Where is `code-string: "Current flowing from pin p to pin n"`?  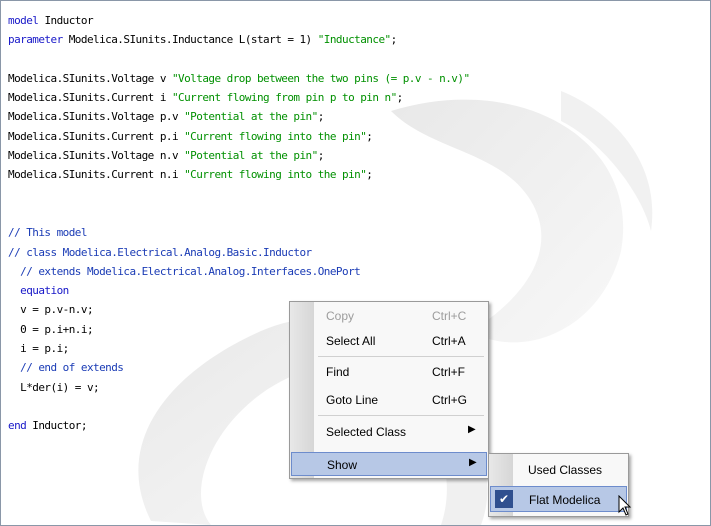 code-string: "Current flowing from pin p to pin n" is located at coordinates (284, 98).